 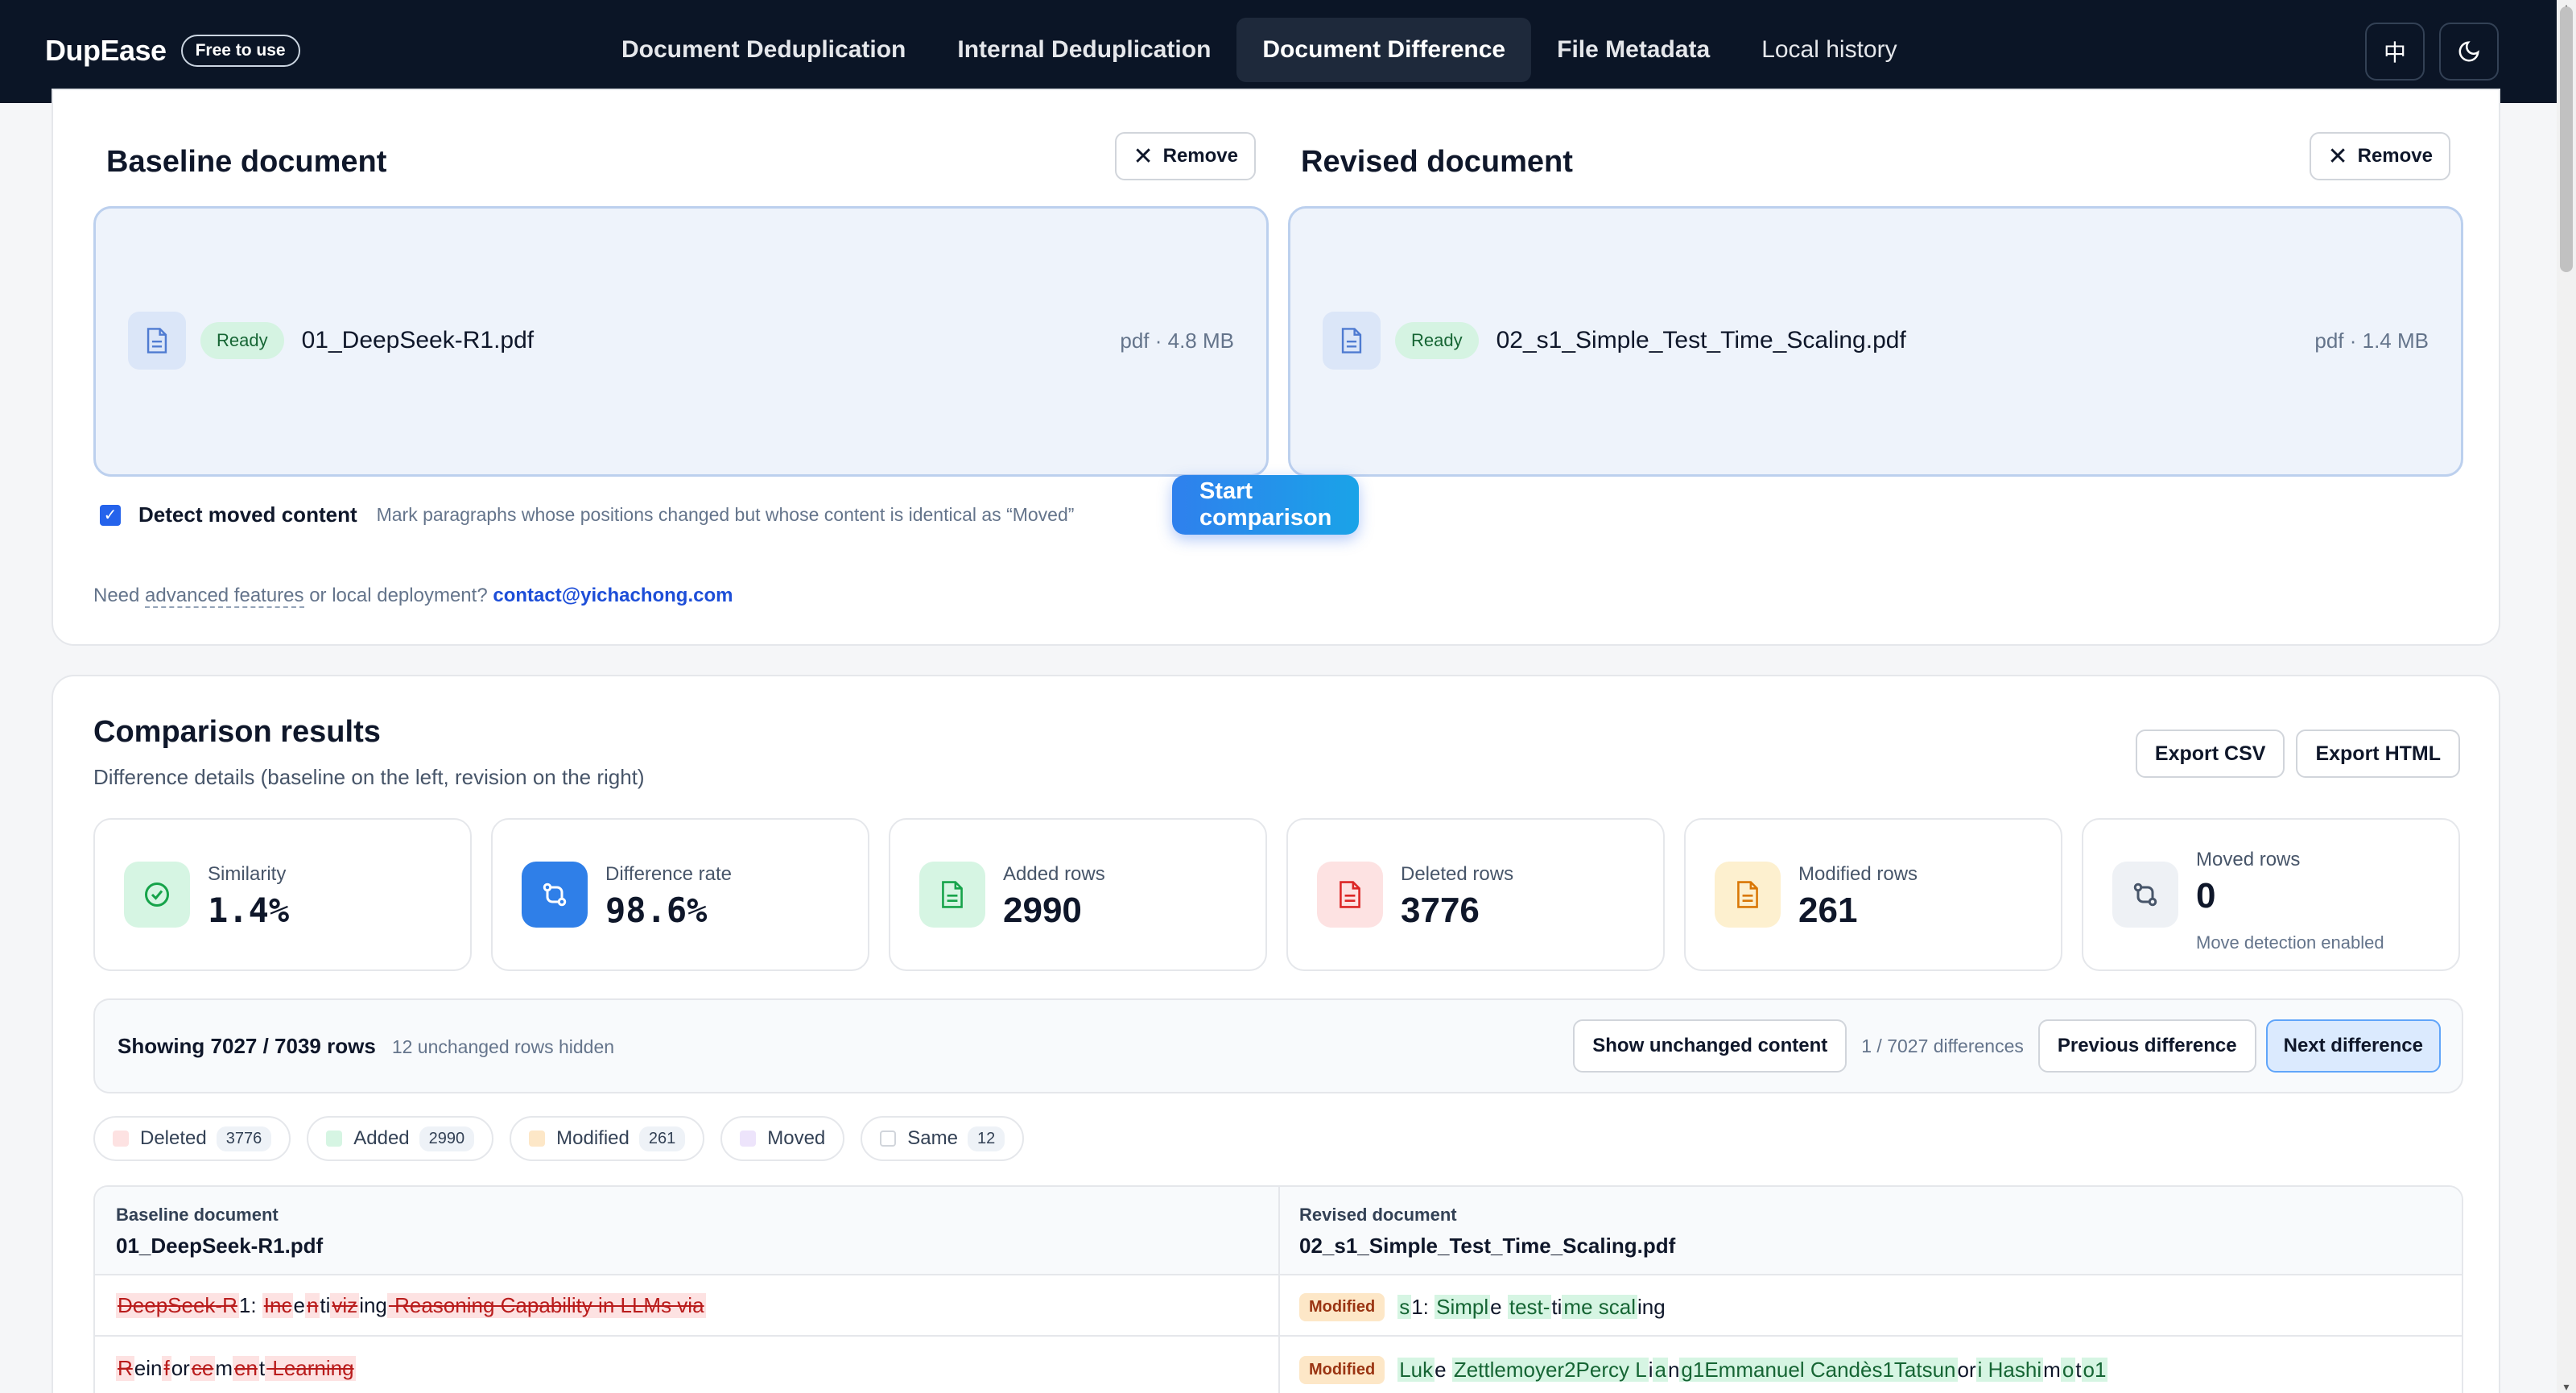 I want to click on stat-value: 1.4%, so click(x=249, y=910).